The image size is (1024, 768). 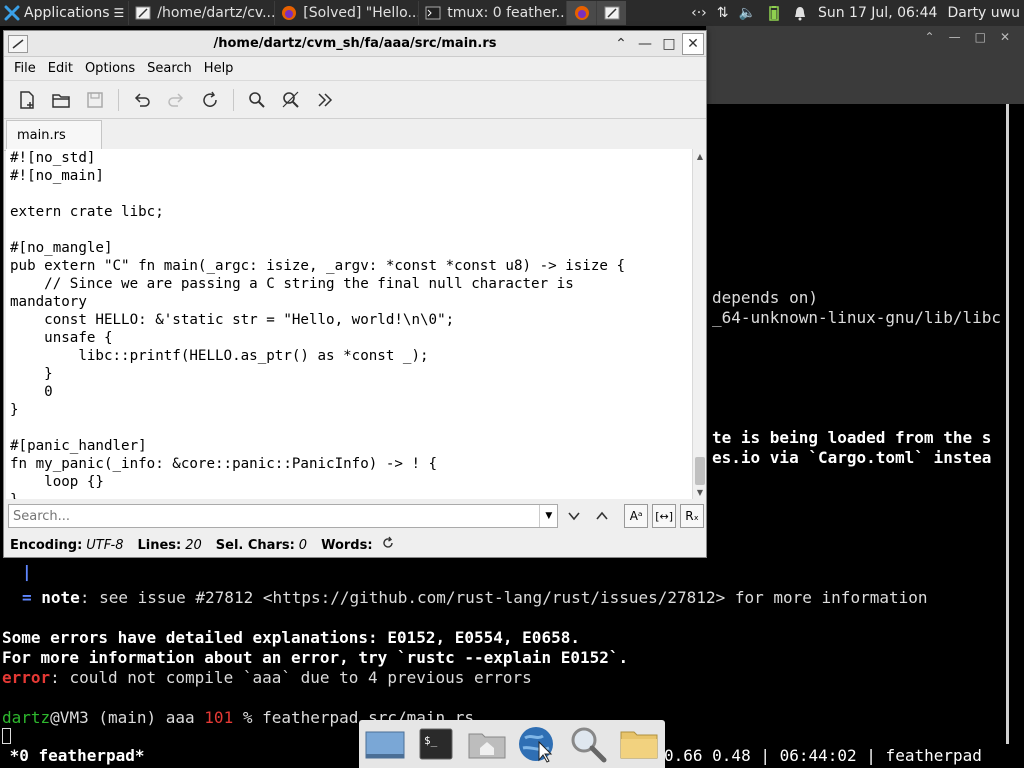 I want to click on applications-menu: Applications ☰, so click(x=64, y=13).